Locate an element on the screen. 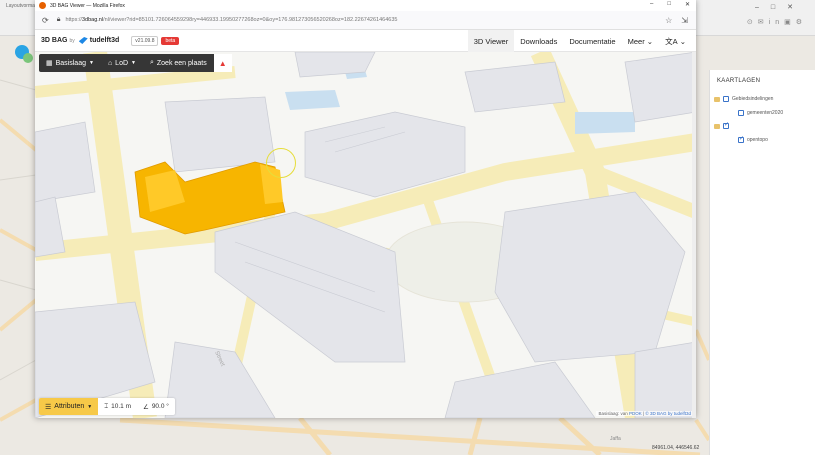 The image size is (815, 455). menu-3d-viewer: 3D Viewer is located at coordinates (491, 41).